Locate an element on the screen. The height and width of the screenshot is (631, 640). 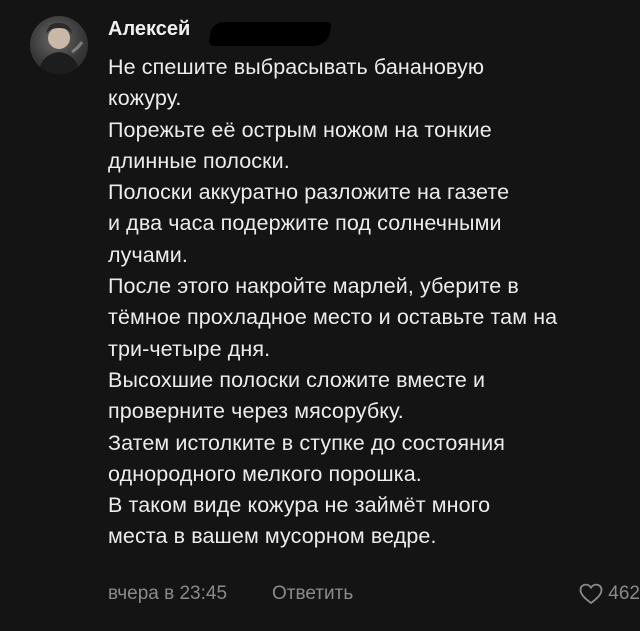
avatar is located at coordinates (59, 45).